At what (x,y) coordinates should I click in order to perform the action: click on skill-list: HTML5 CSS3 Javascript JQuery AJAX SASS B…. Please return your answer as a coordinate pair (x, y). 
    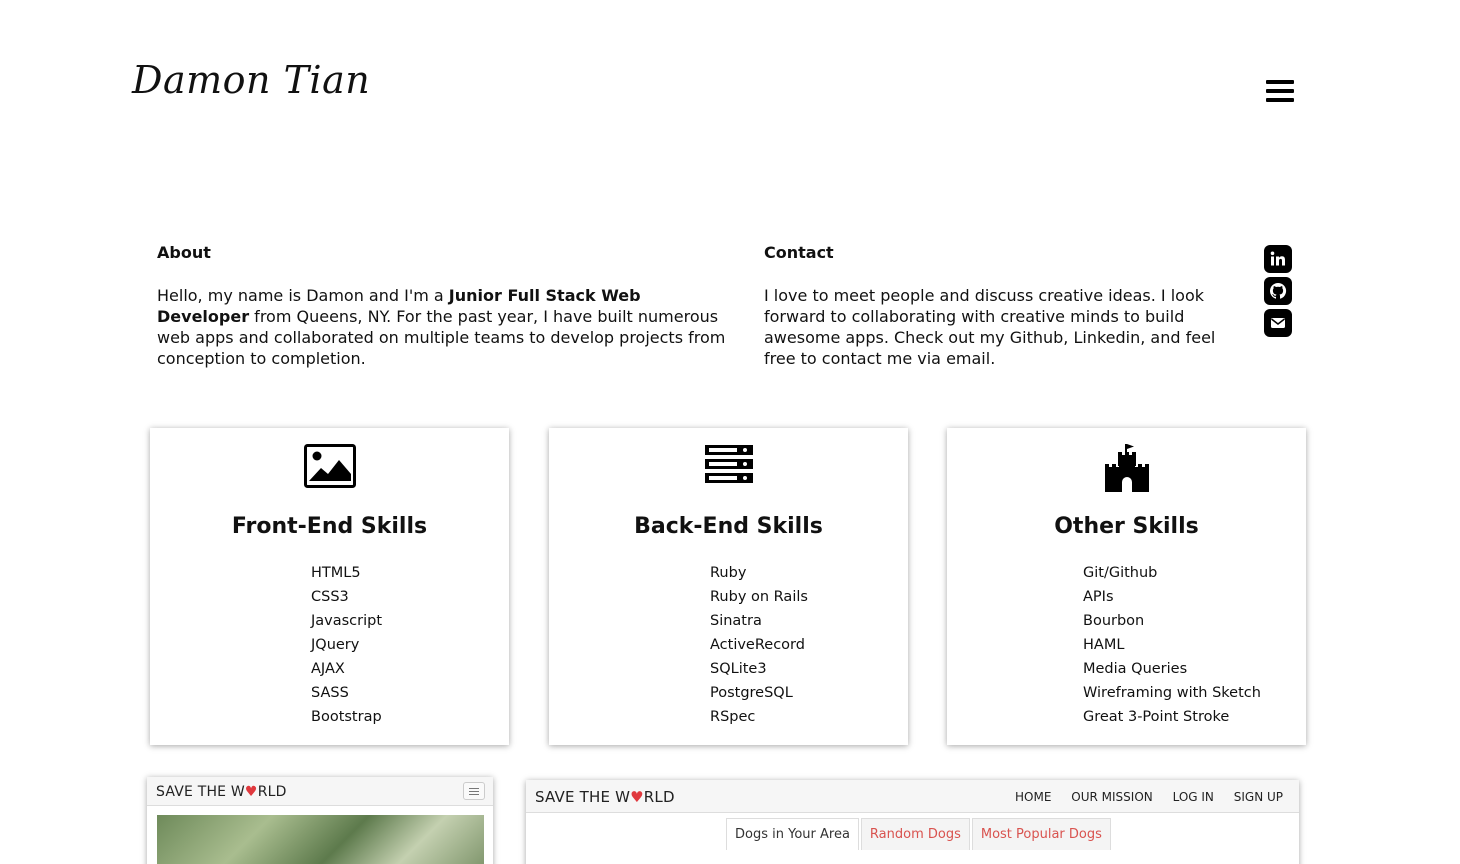
    Looking at the image, I should click on (346, 645).